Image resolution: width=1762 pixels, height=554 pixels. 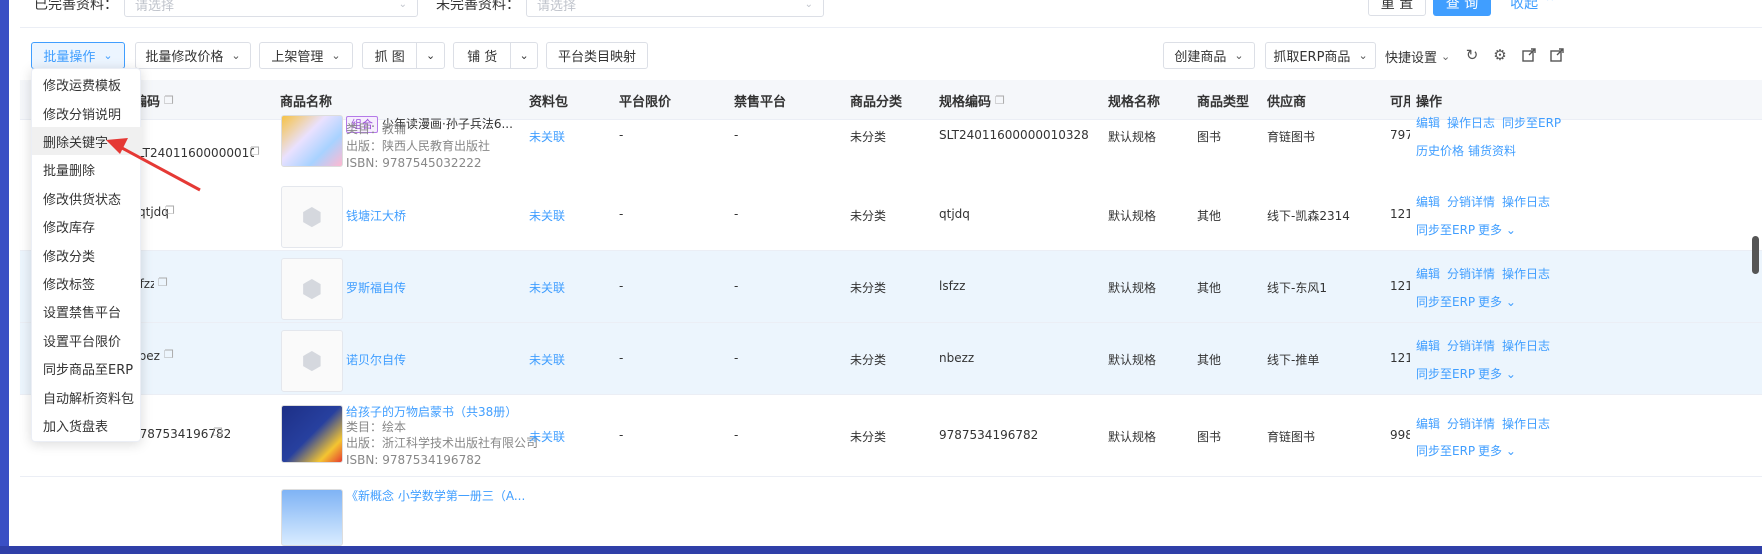 I want to click on dropdown-item-batch-delete: 批量删除, so click(x=87, y=169).